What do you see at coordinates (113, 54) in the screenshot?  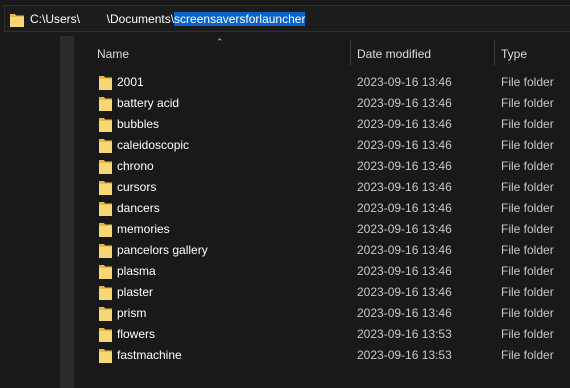 I see `column-header-name: Name` at bounding box center [113, 54].